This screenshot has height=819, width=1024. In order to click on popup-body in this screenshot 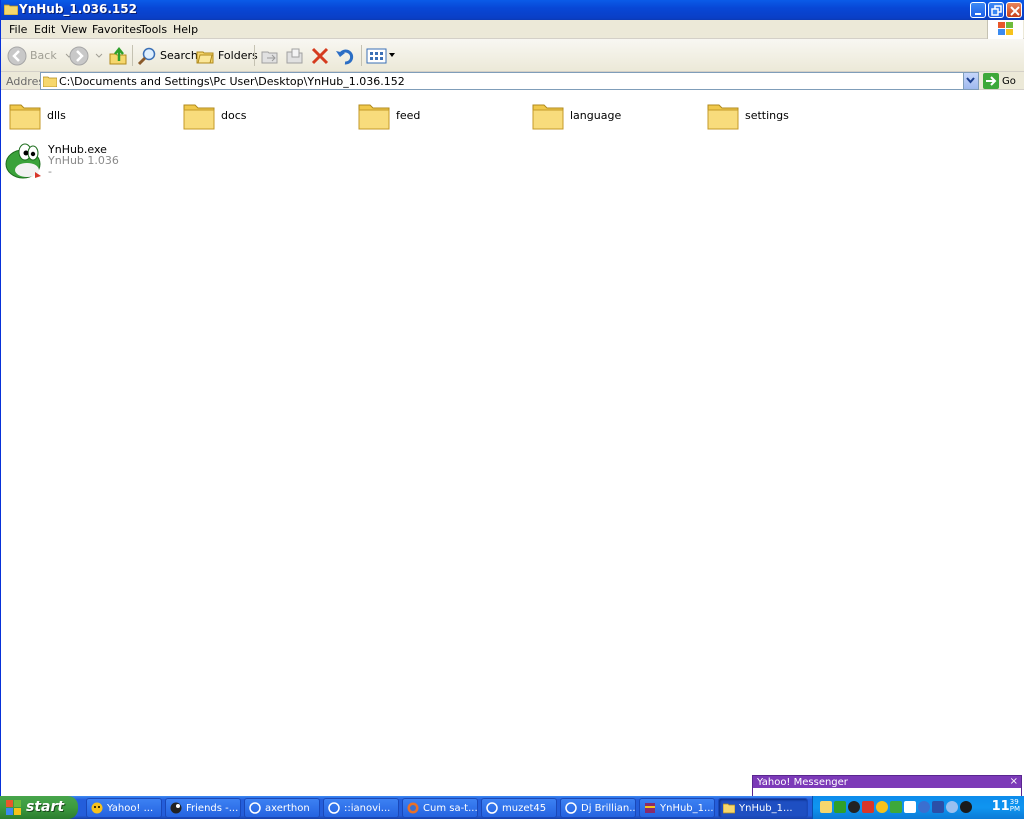, I will do `click(887, 792)`.